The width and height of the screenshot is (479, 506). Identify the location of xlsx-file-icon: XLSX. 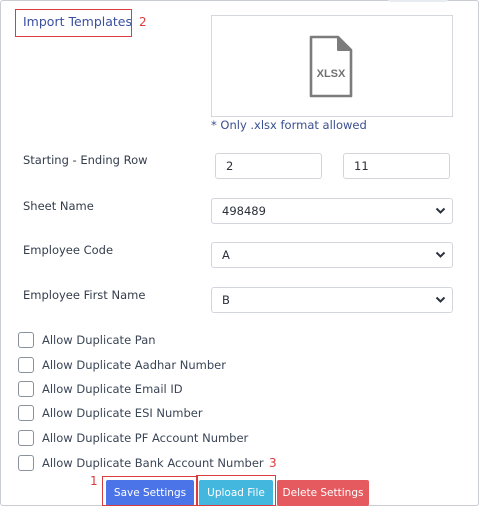
(331, 66).